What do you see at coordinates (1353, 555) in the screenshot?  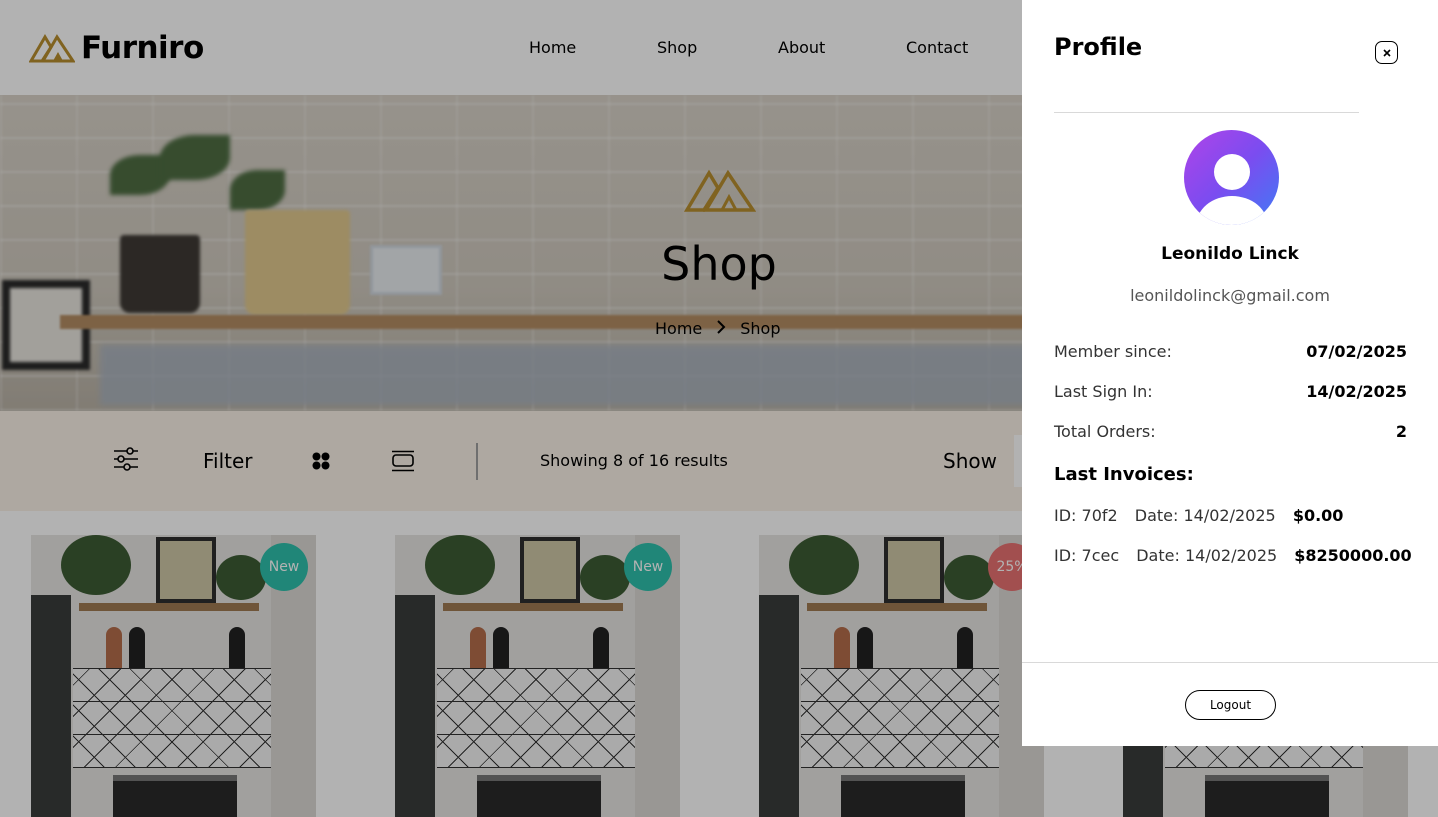 I see `invoice-amount: $8250000.00` at bounding box center [1353, 555].